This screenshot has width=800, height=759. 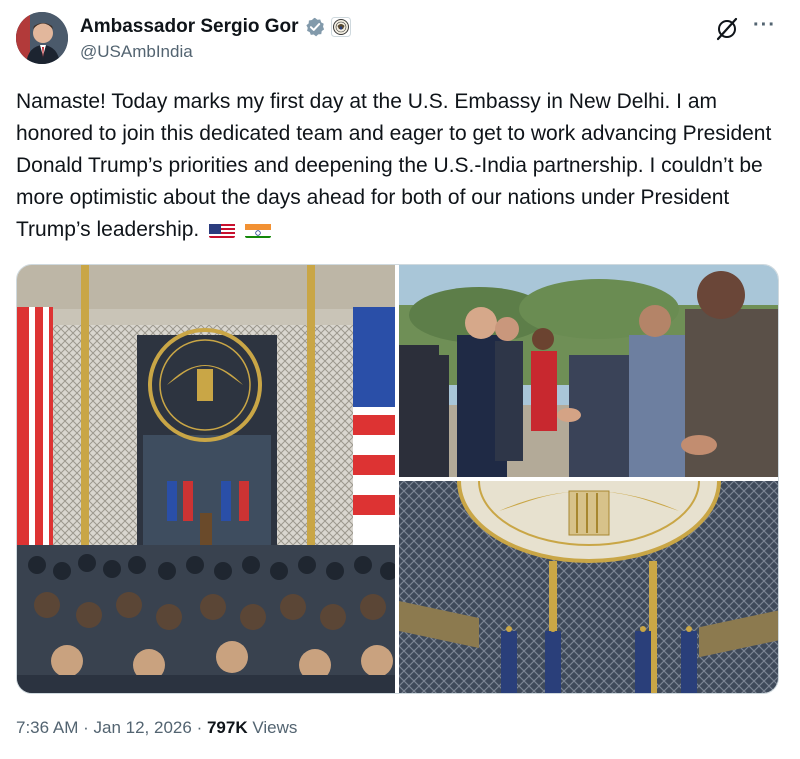 I want to click on grok-icon, so click(x=727, y=29).